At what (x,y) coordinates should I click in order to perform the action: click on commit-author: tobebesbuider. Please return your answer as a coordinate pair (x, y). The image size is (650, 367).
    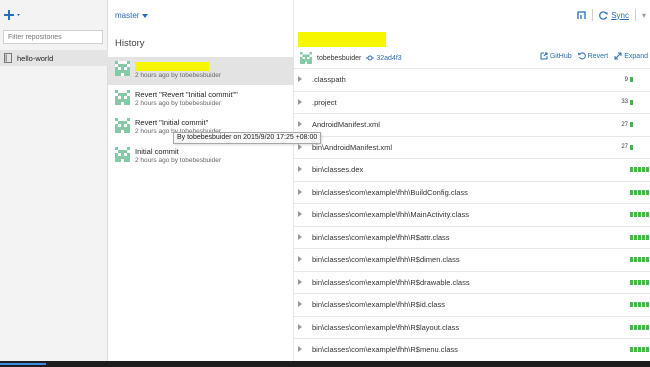
    Looking at the image, I should click on (339, 58).